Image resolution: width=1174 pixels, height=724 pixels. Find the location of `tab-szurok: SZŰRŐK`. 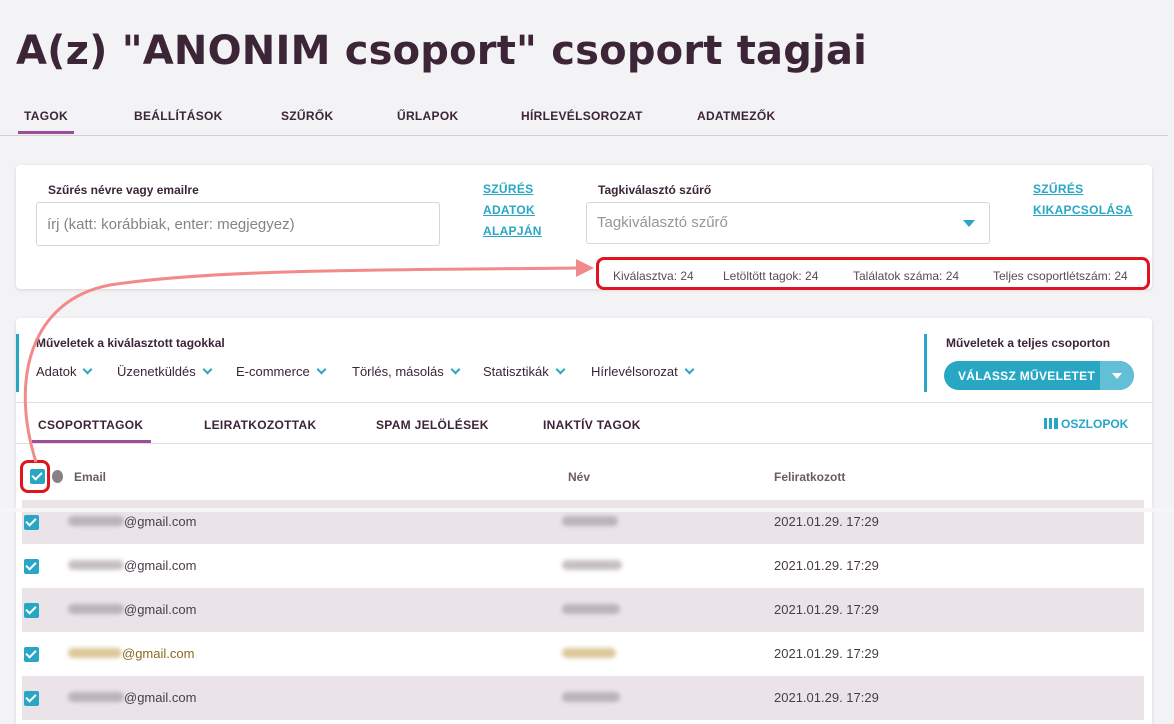

tab-szurok: SZŰRŐK is located at coordinates (307, 116).